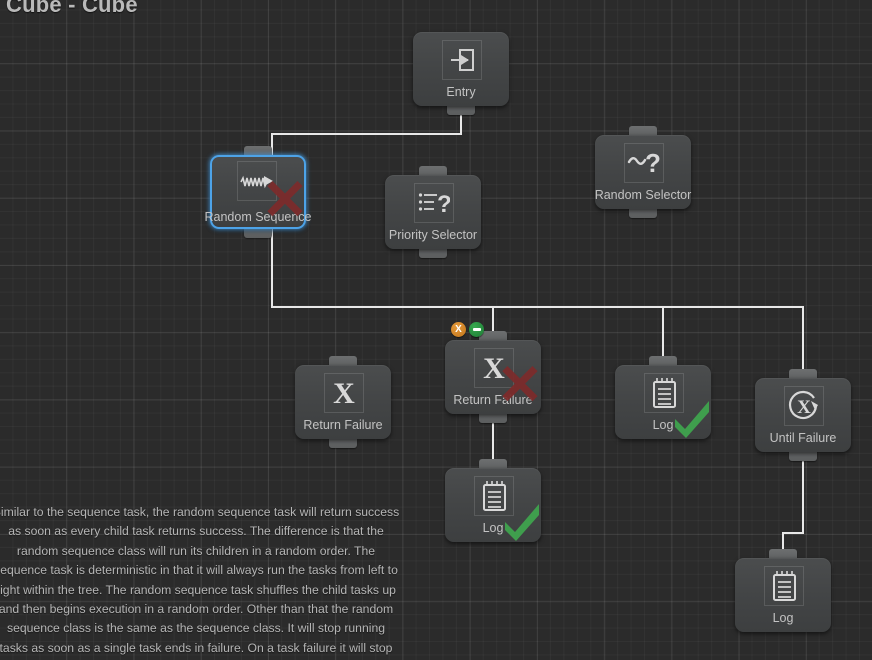  I want to click on x-circle-arrow-icon: X, so click(804, 406).